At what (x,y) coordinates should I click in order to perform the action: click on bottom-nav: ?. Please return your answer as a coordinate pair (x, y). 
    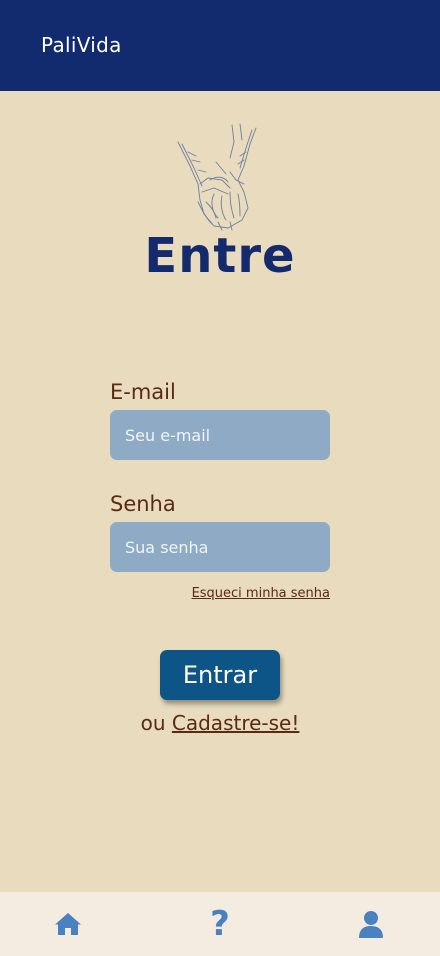
    Looking at the image, I should click on (220, 924).